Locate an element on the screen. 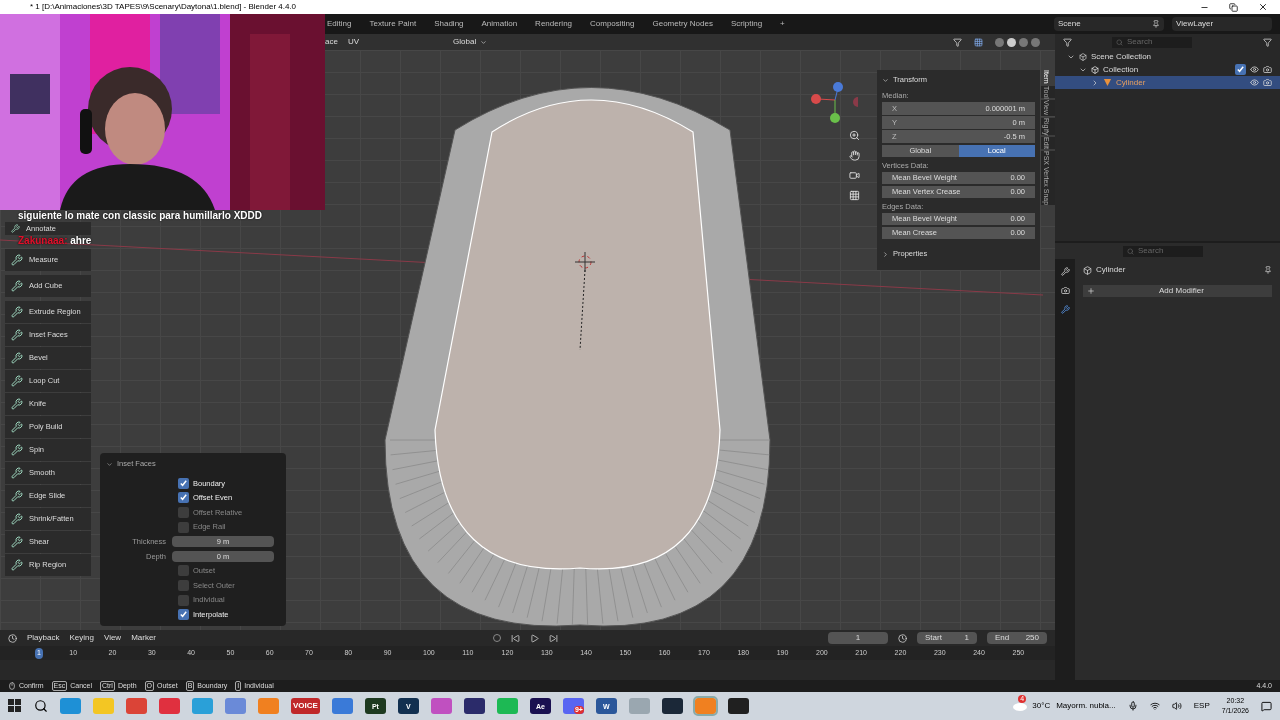 This screenshot has width=1280, height=720. workspace-tab: Texture Paint is located at coordinates (393, 24).